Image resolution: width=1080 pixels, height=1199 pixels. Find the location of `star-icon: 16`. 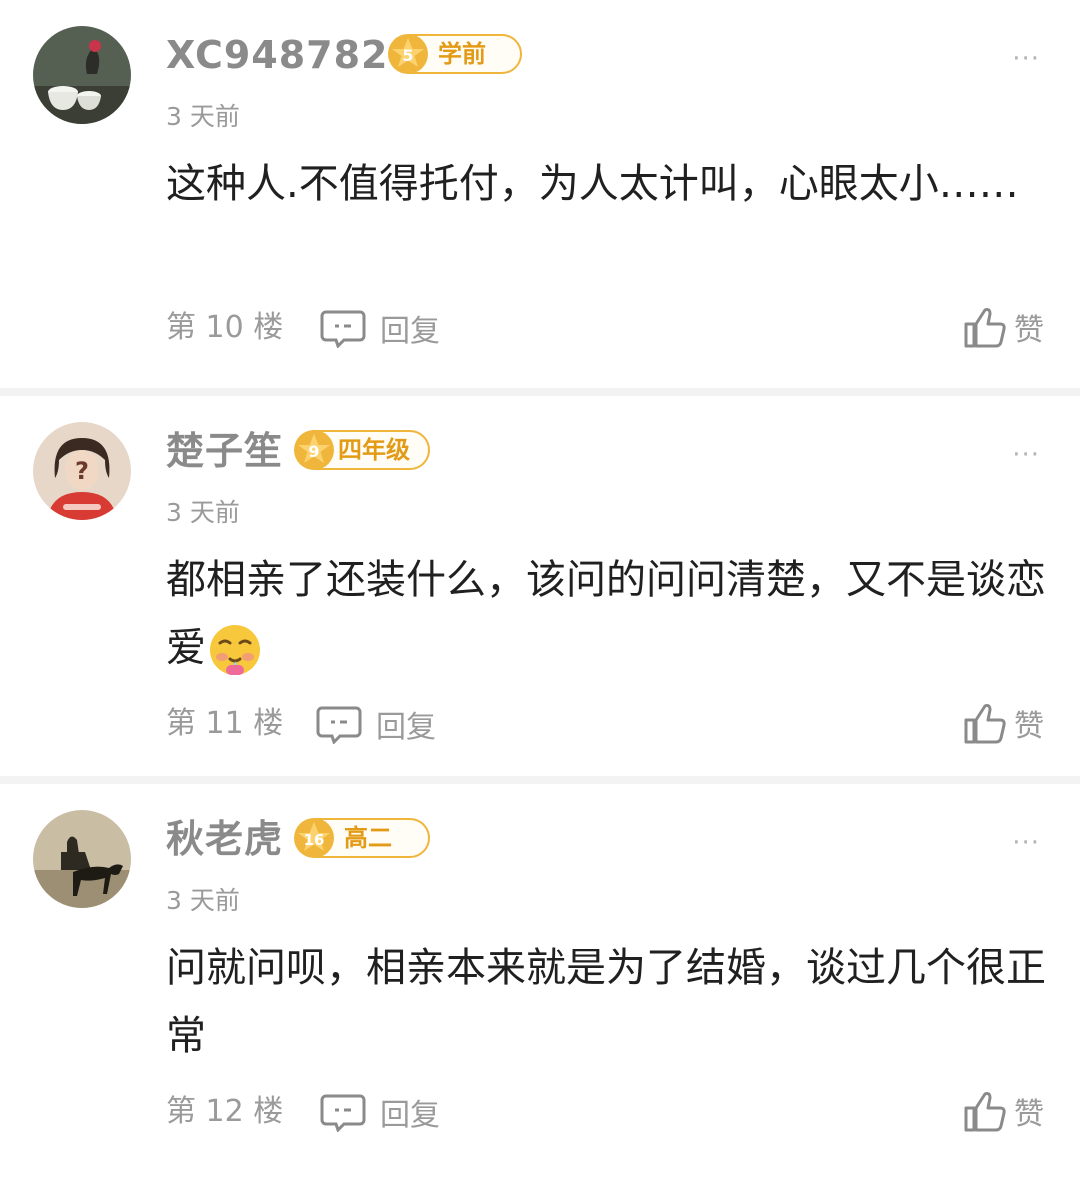

star-icon: 16 is located at coordinates (314, 838).